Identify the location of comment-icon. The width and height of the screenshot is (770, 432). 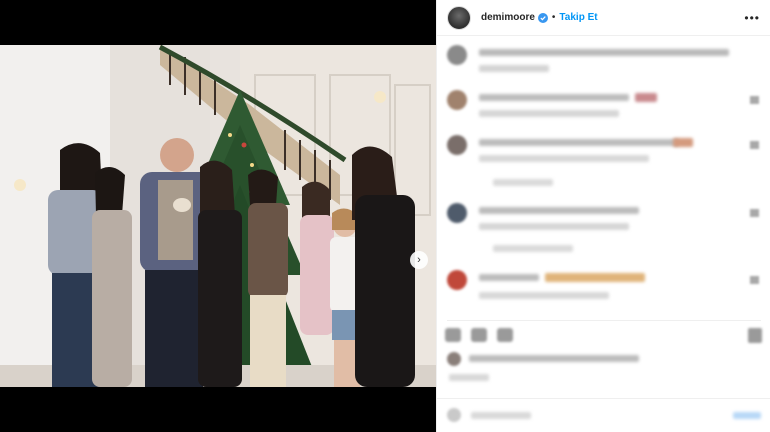
(479, 335).